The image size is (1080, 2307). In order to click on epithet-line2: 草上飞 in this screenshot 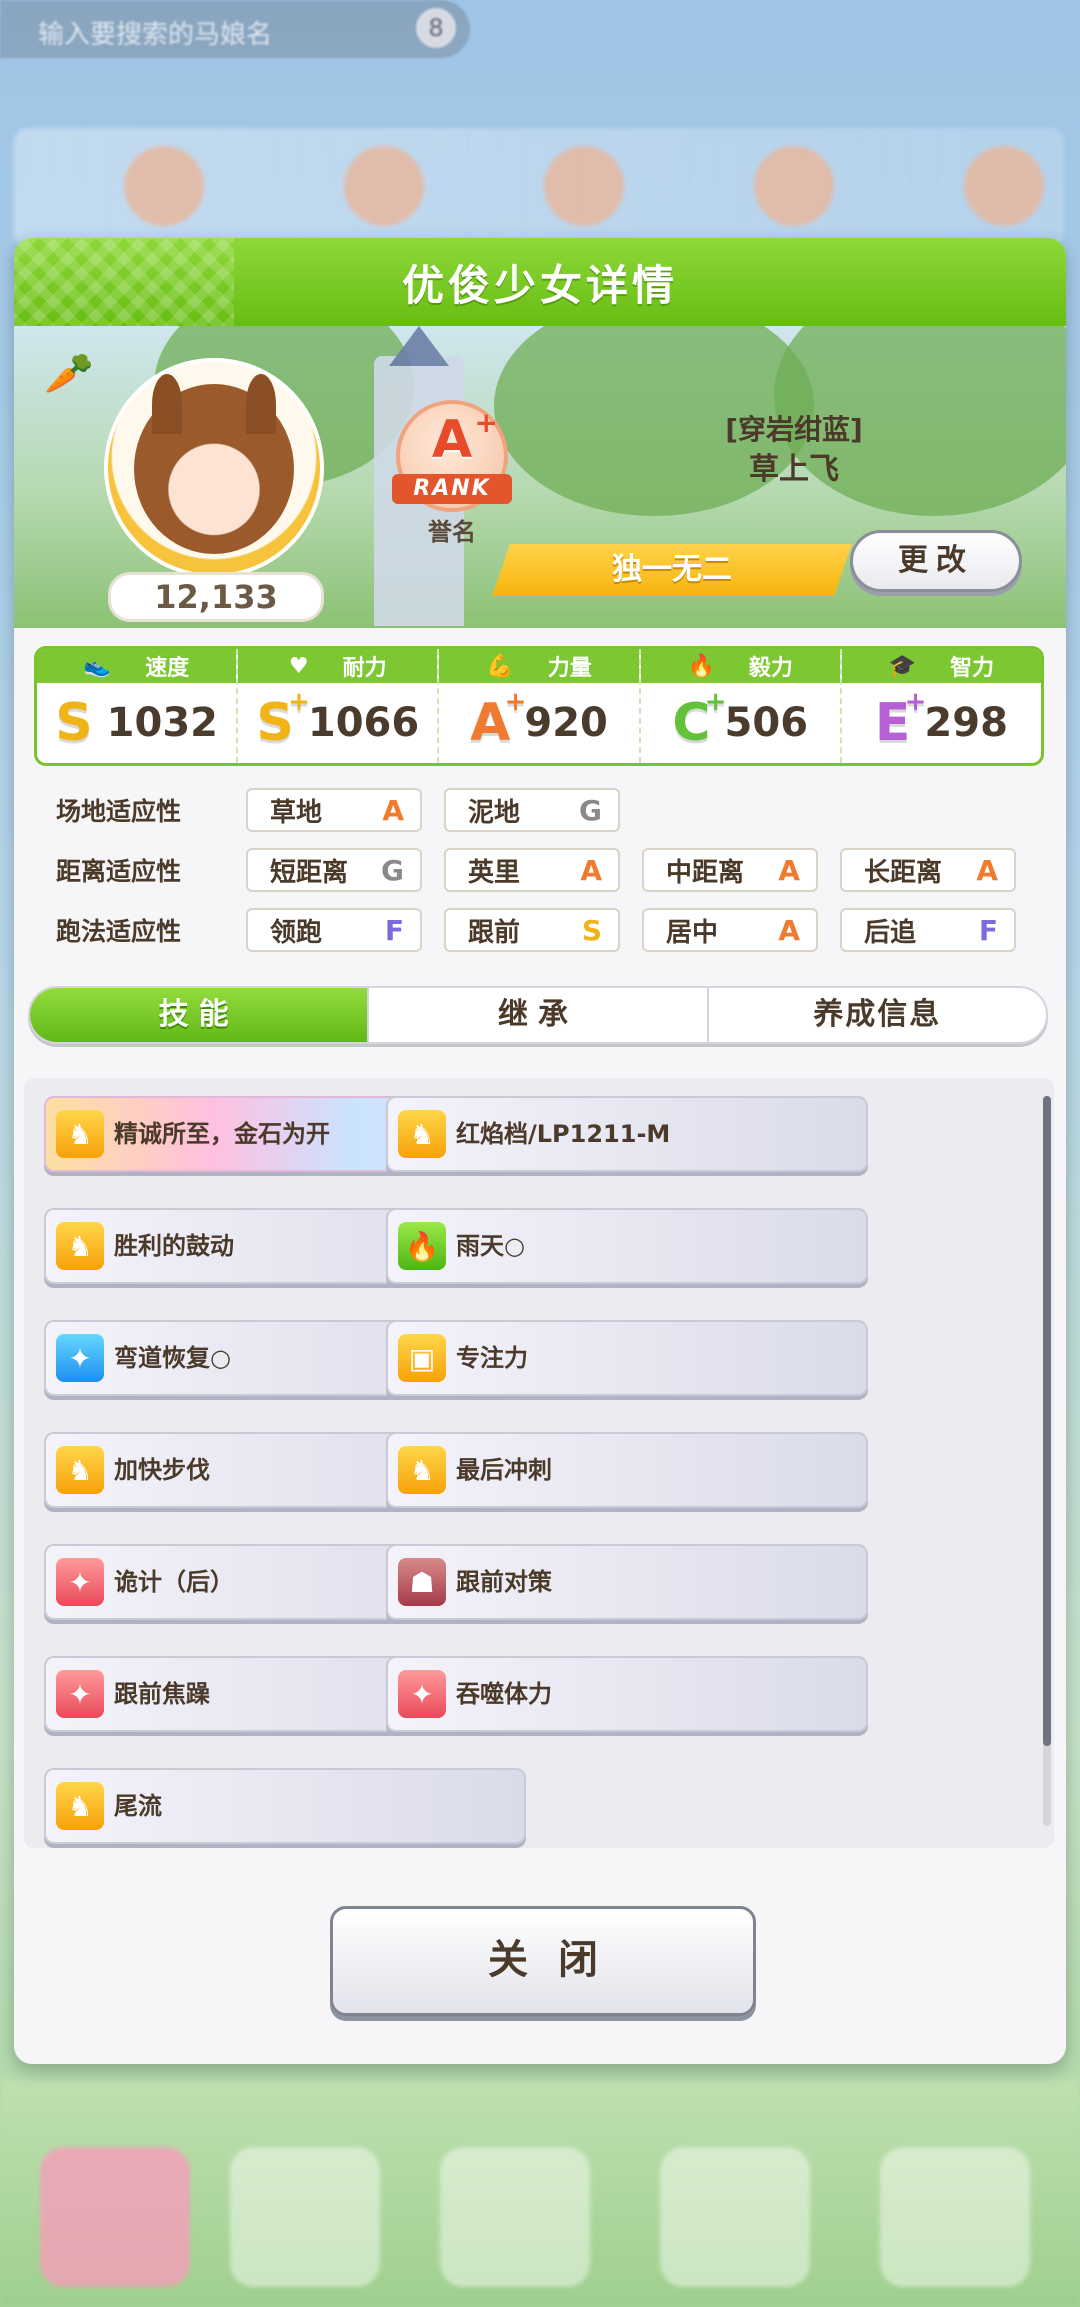, I will do `click(794, 469)`.